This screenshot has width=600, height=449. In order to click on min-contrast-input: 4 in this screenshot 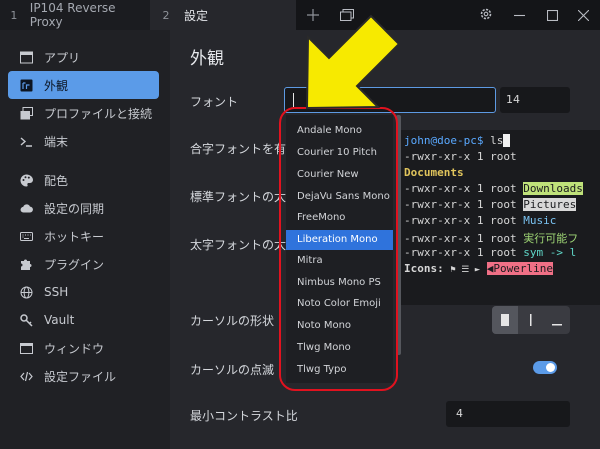, I will do `click(508, 414)`.